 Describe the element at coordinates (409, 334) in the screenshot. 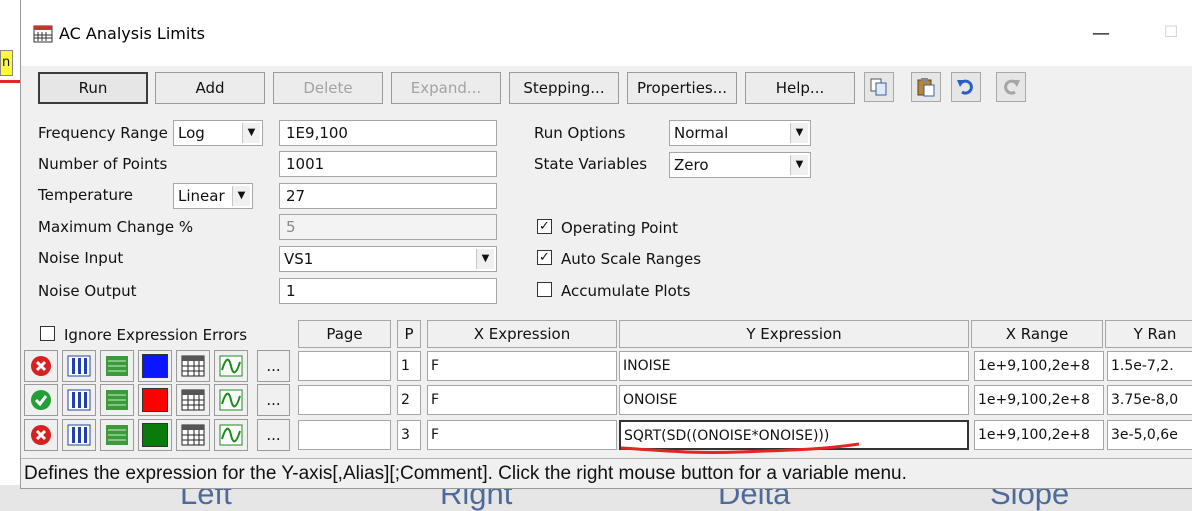

I see `column-header-p: P` at that location.